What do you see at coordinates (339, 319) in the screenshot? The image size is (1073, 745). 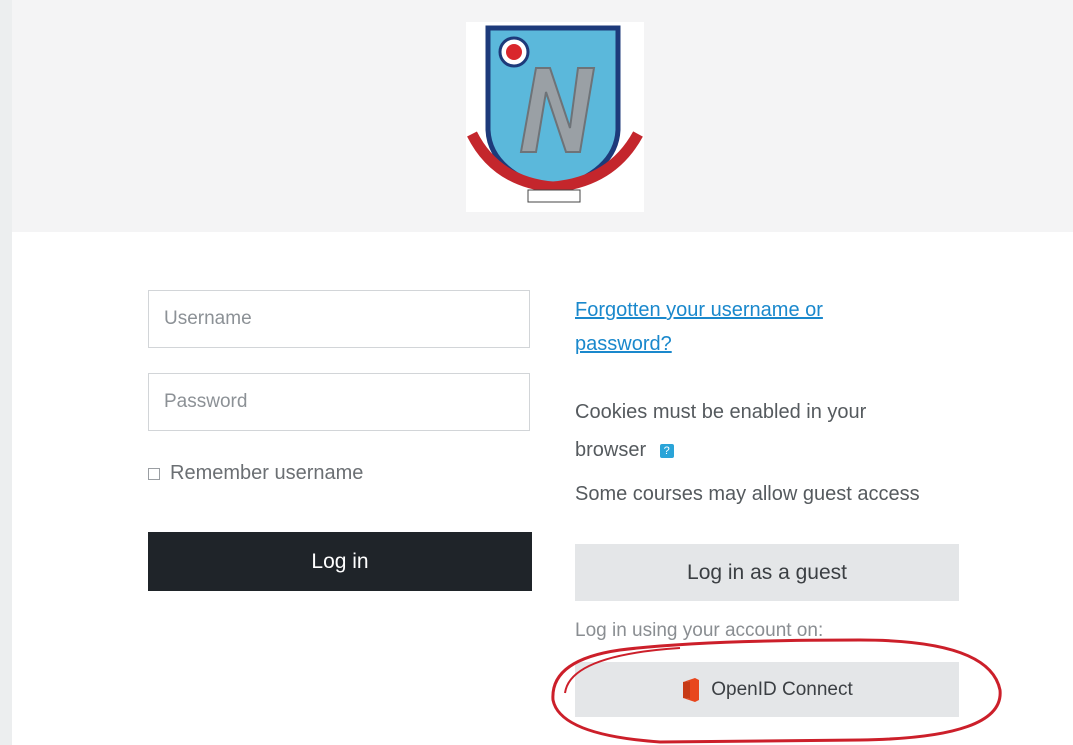 I see `username-input` at bounding box center [339, 319].